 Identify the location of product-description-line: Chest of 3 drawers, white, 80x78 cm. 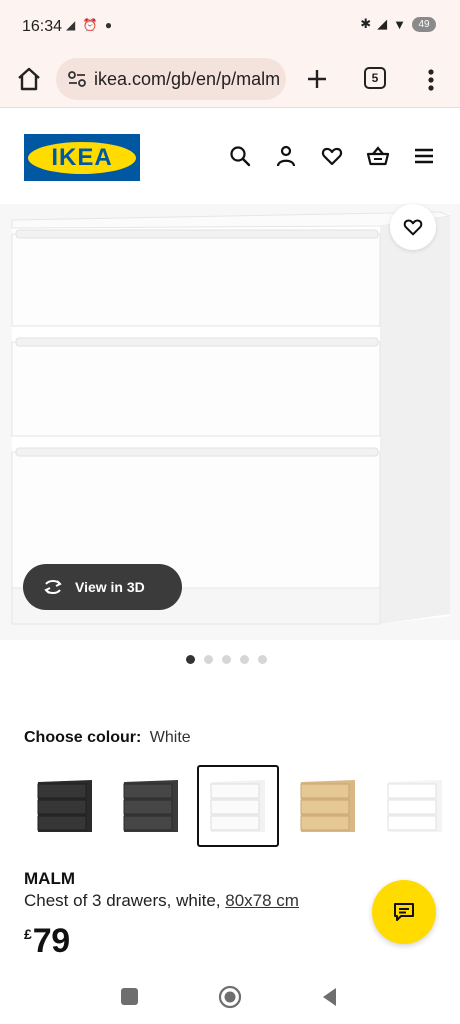
(161, 901).